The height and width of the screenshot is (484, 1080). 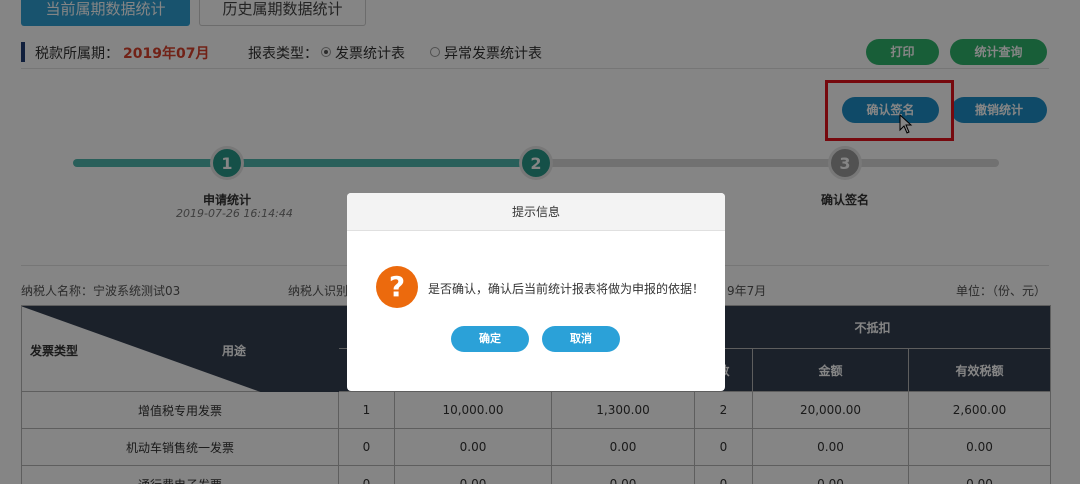 What do you see at coordinates (397, 287) in the screenshot?
I see `question-icon: ?` at bounding box center [397, 287].